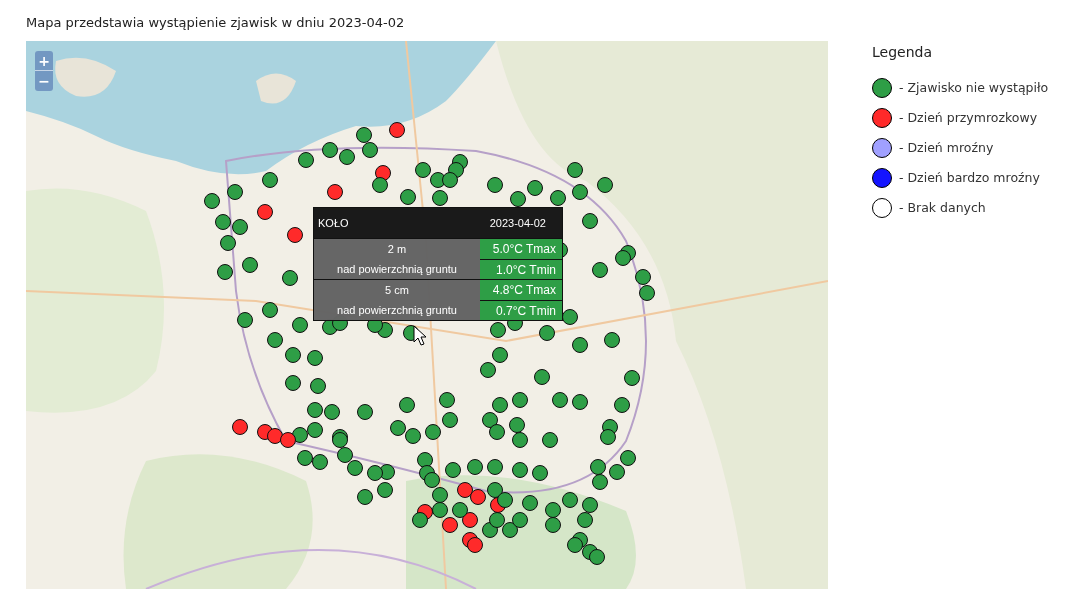  Describe the element at coordinates (216, 23) in the screenshot. I see `page-title: Mapa przedstawia wystąpienie zjawisk w dniu 2023-04-02` at that location.